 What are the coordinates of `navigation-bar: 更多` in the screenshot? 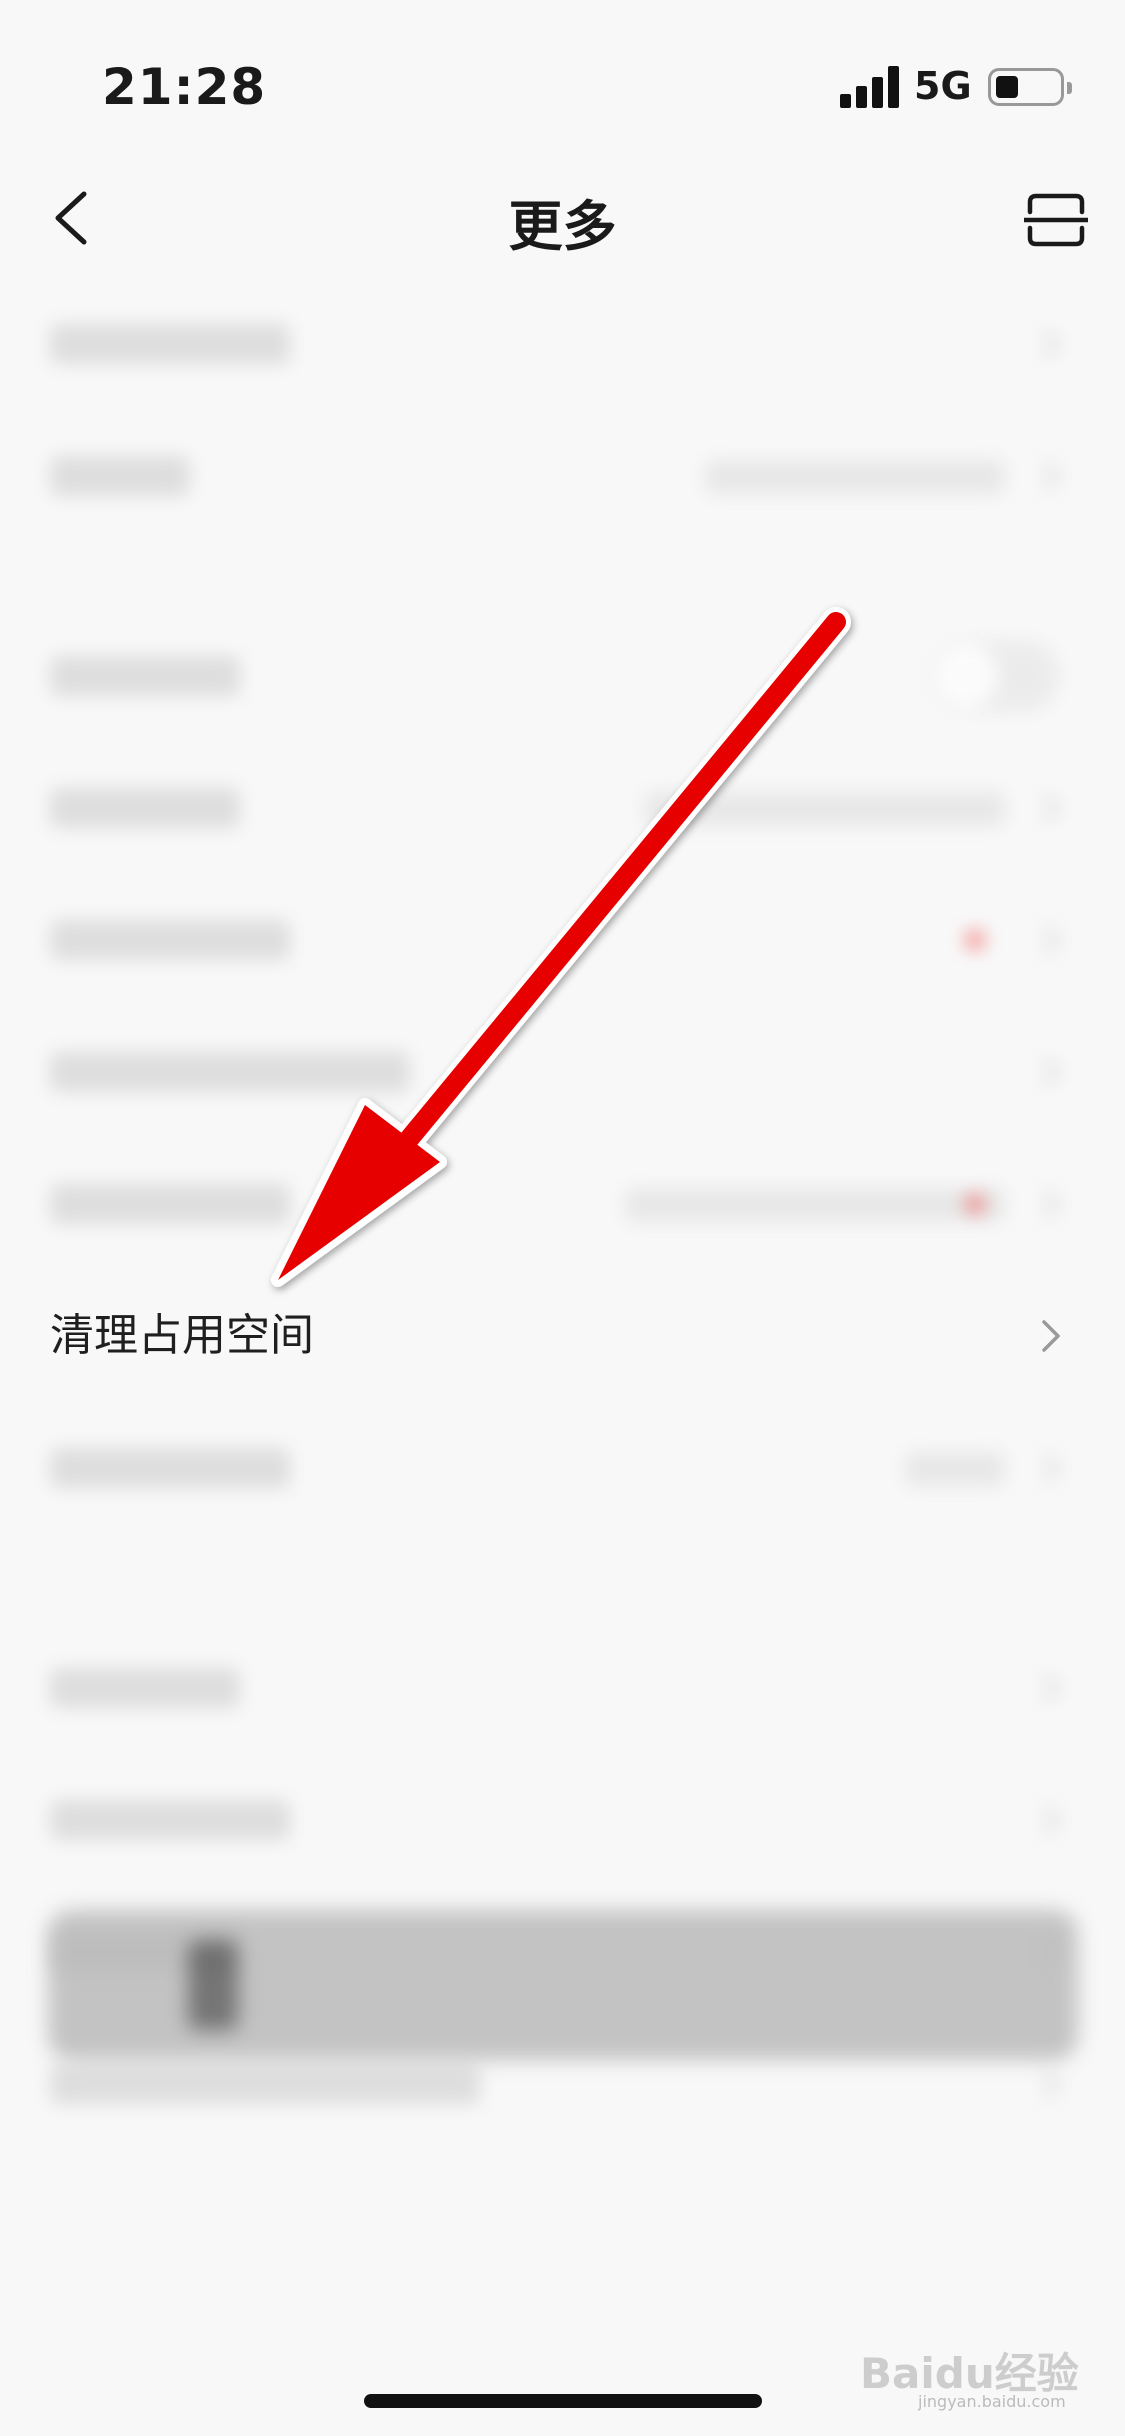 It's located at (562, 215).